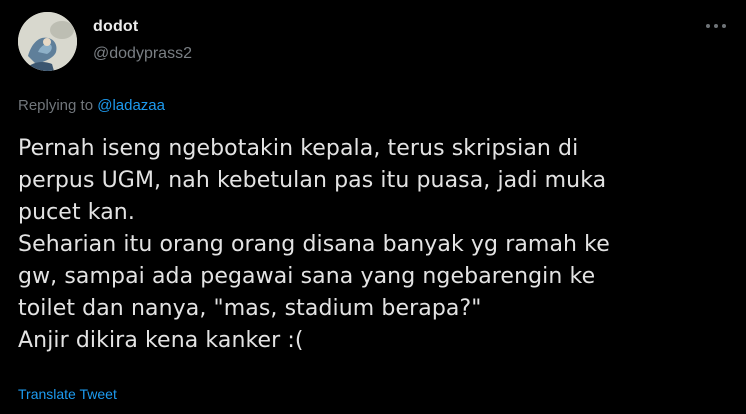  I want to click on profile-avatar-icon, so click(47, 41).